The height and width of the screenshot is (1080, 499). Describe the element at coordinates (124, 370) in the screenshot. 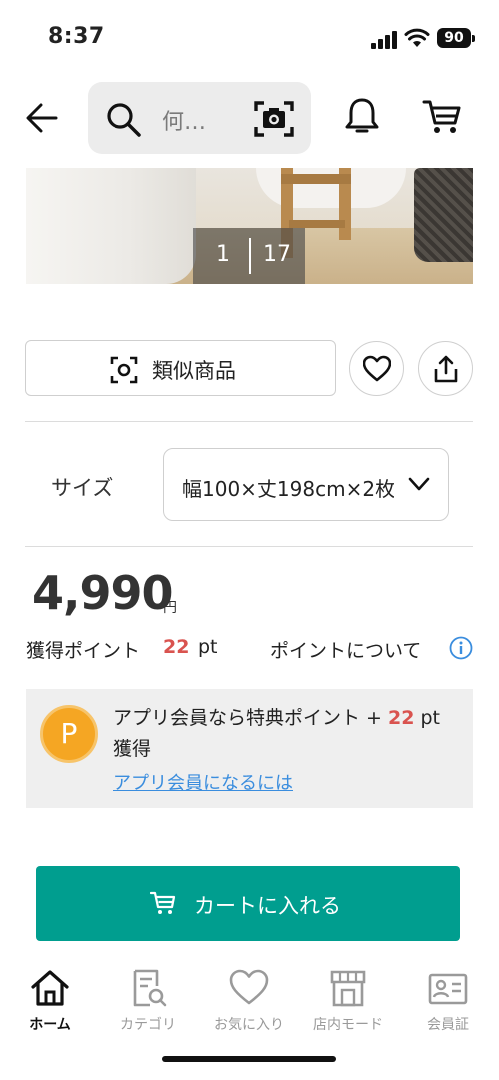

I see `image-search-icon` at that location.